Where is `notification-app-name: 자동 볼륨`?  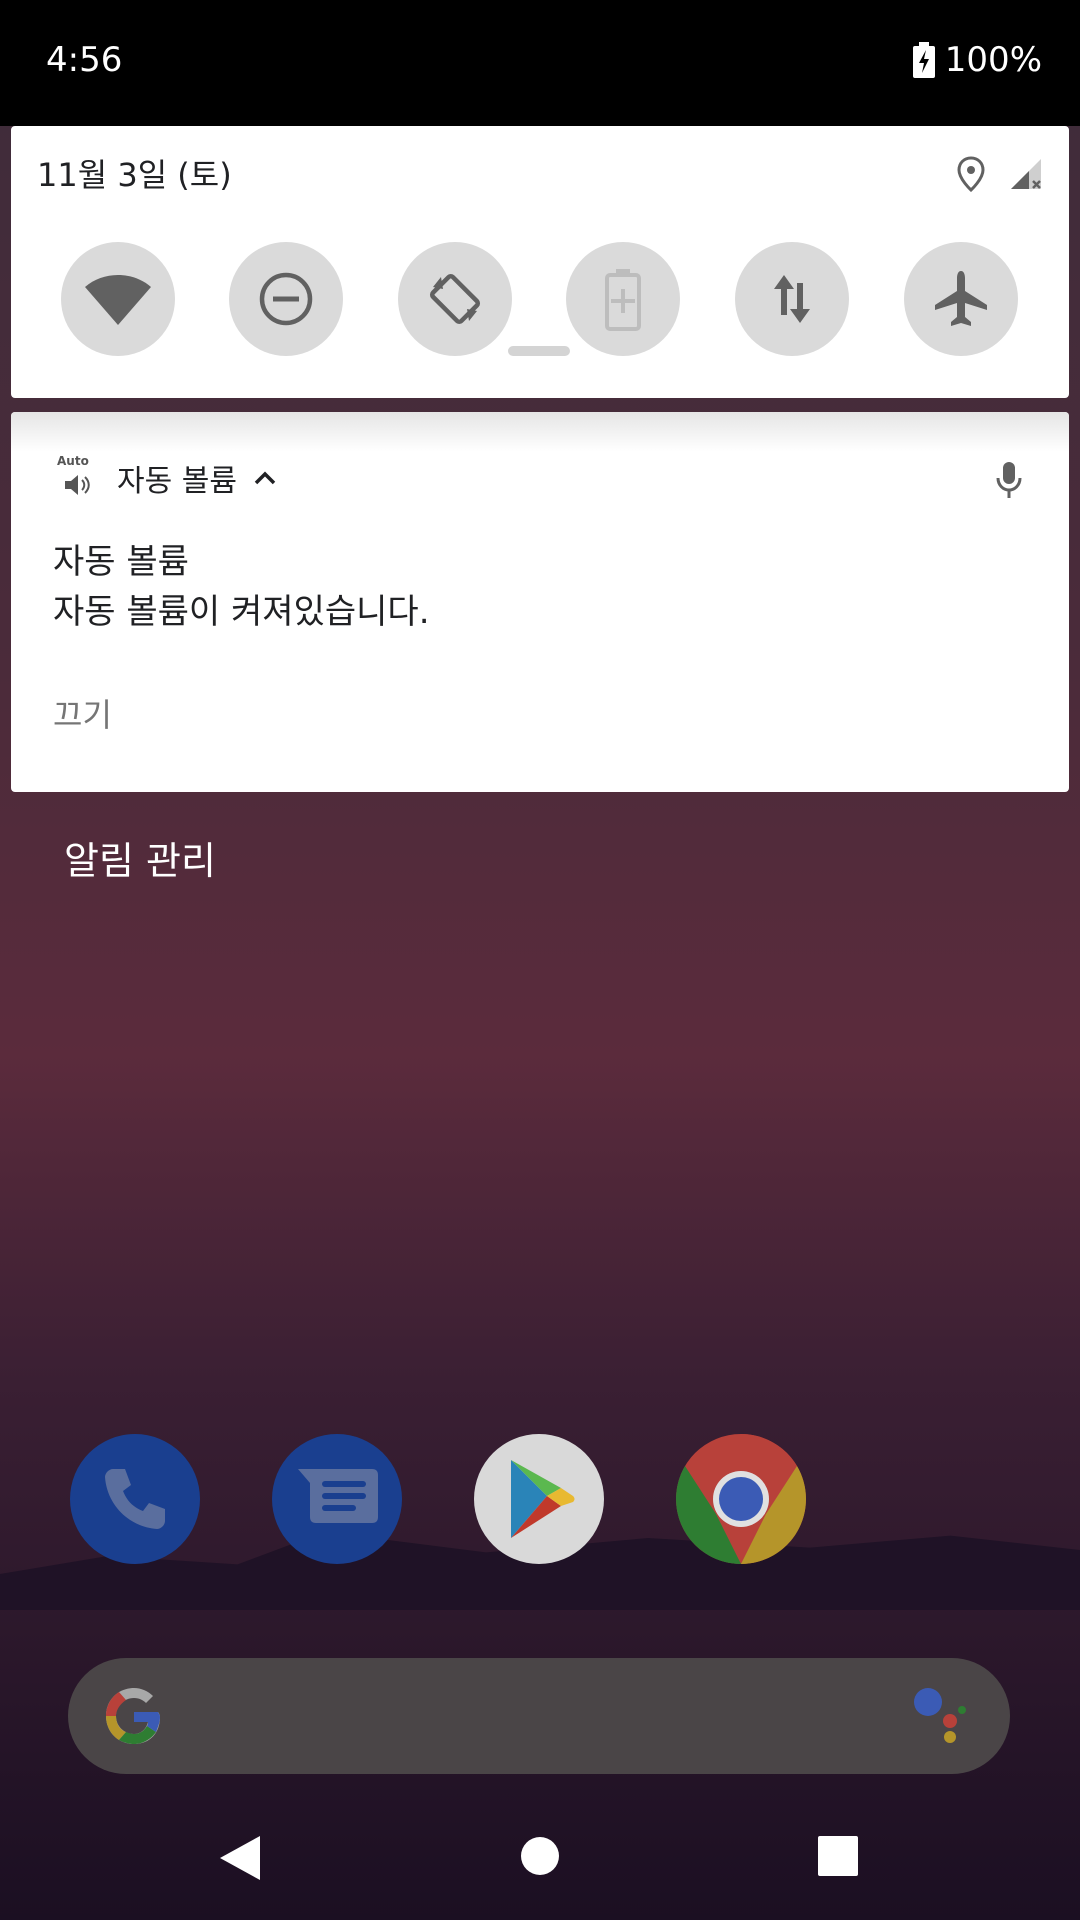
notification-app-name: 자동 볼륨 is located at coordinates (177, 481).